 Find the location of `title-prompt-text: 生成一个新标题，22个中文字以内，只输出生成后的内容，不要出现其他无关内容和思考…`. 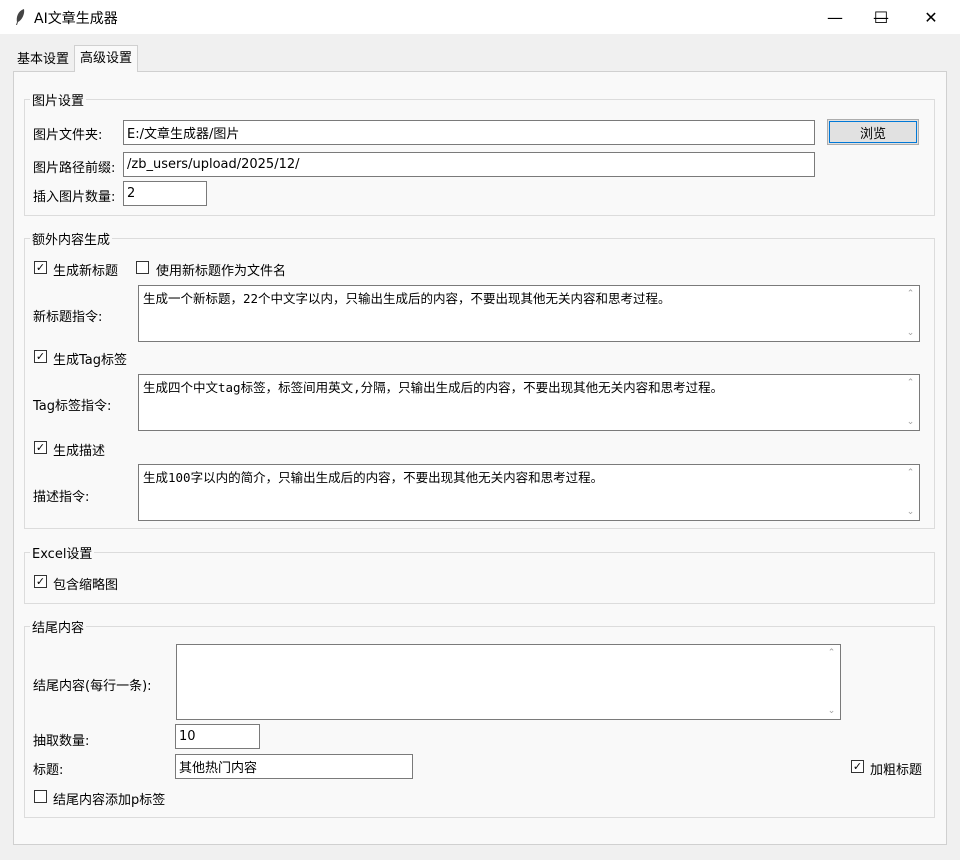

title-prompt-text: 生成一个新标题，22个中文字以内，只输出生成后的内容，不要出现其他无关内容和思考… is located at coordinates (407, 298).